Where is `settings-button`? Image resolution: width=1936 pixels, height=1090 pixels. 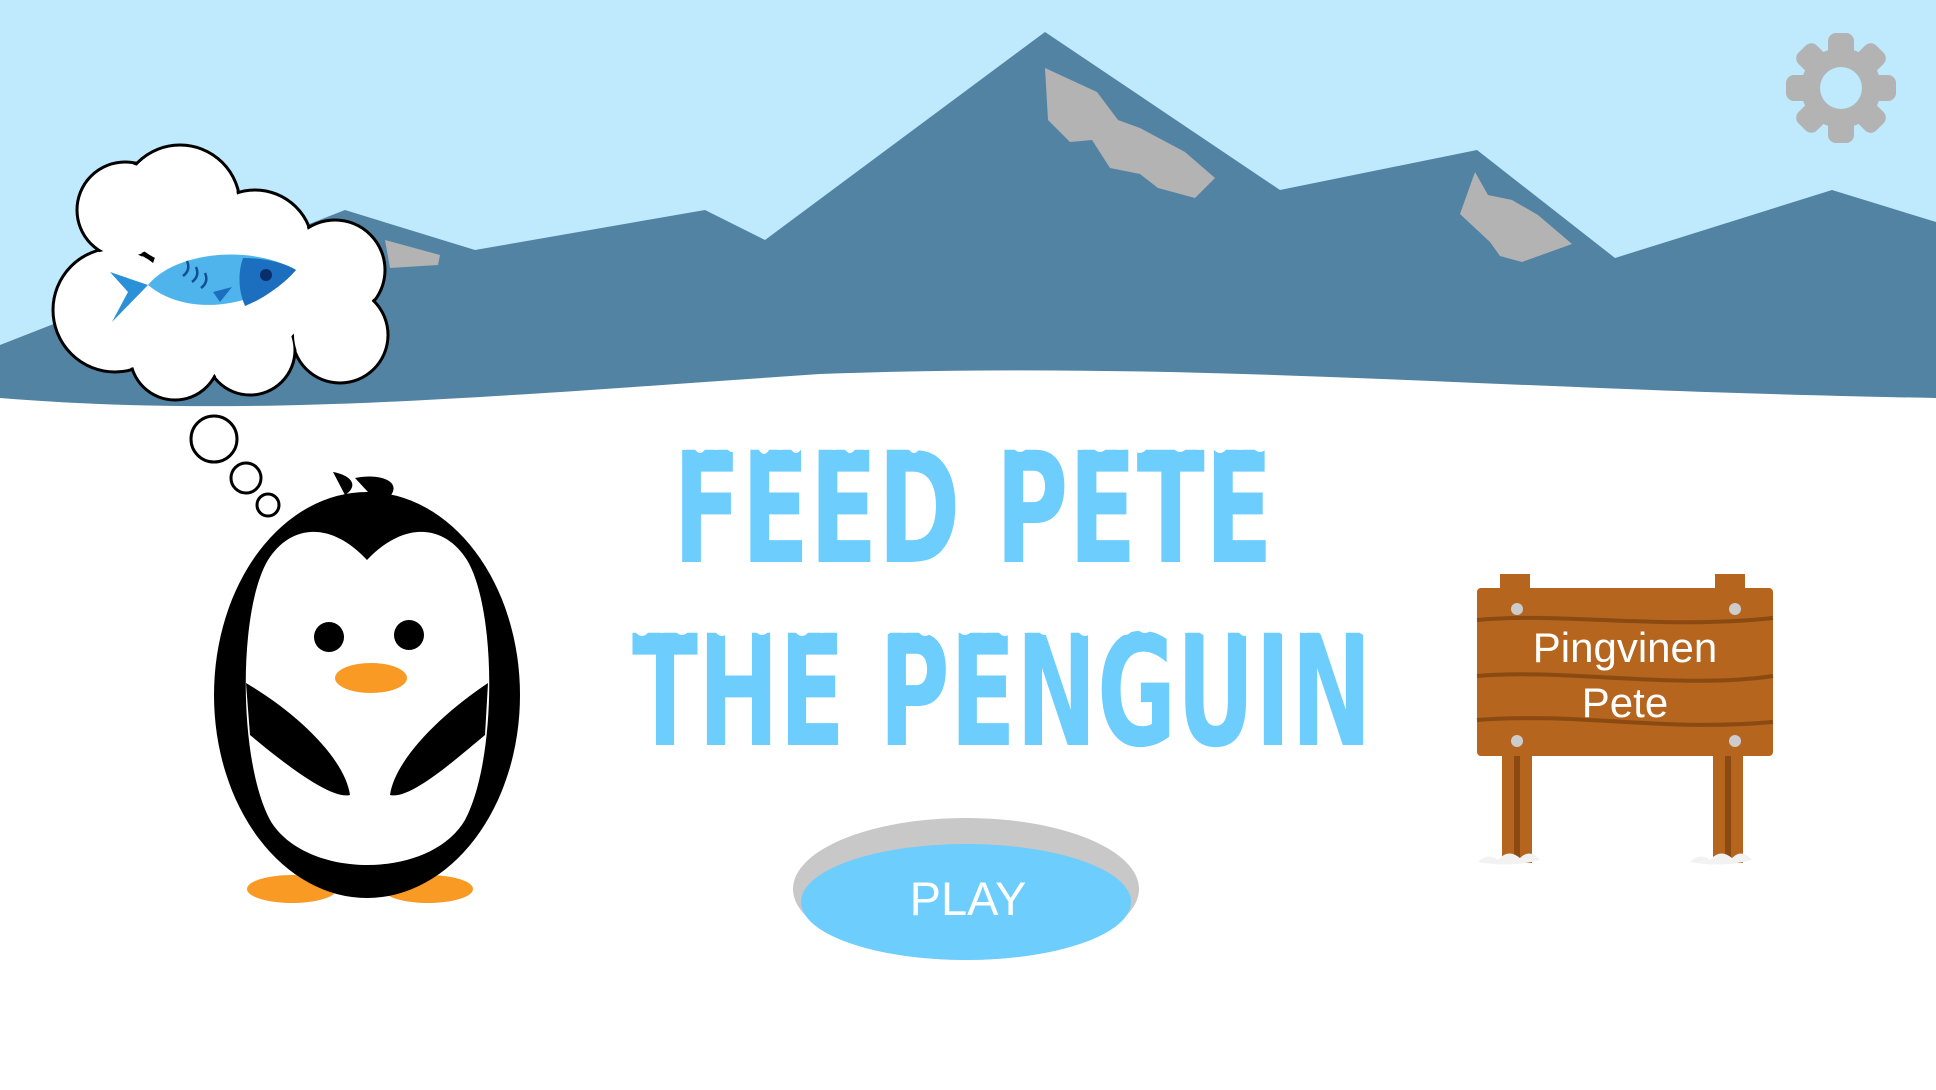
settings-button is located at coordinates (1841, 88).